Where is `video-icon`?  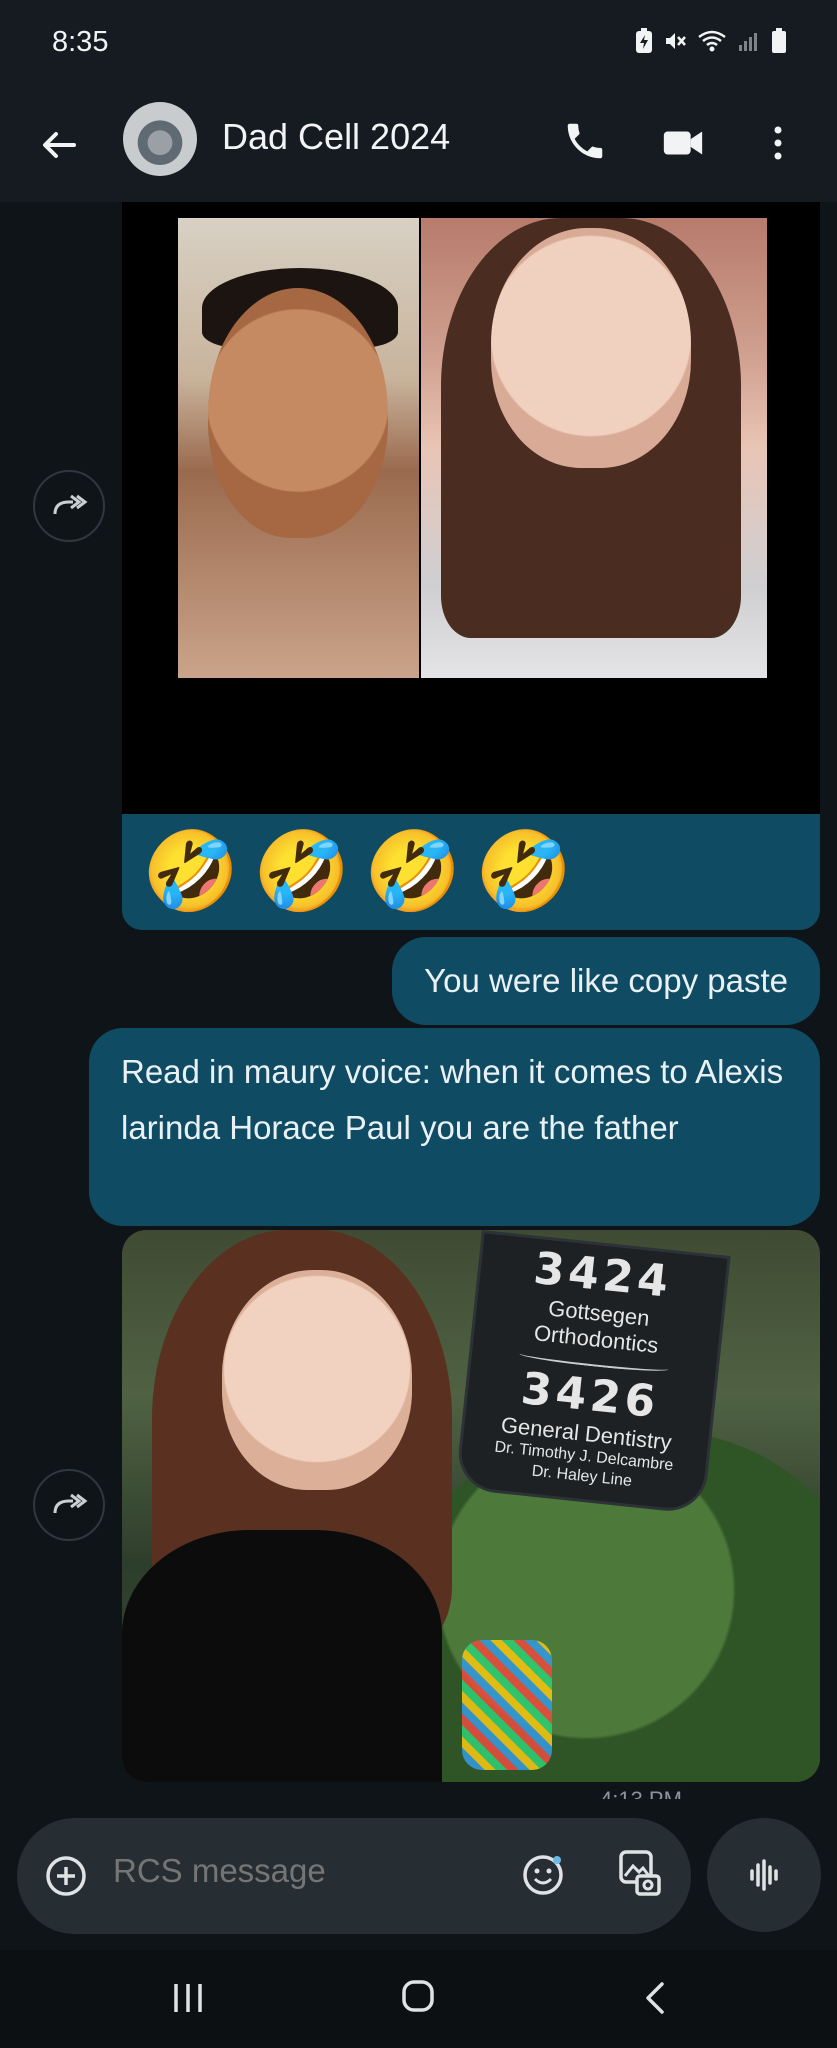
video-icon is located at coordinates (683, 143).